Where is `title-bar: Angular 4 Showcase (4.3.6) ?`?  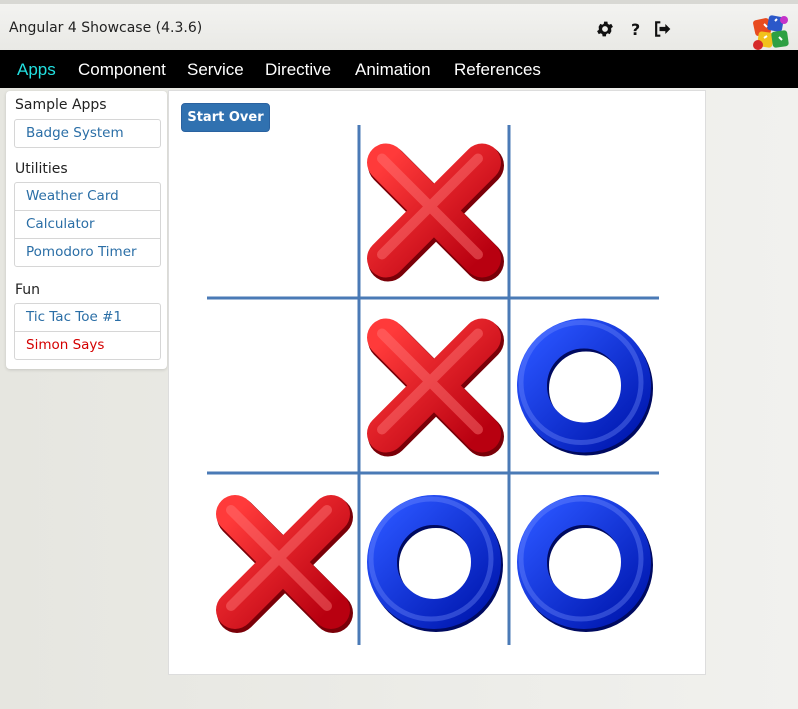
title-bar: Angular 4 Showcase (4.3.6) ? is located at coordinates (399, 25).